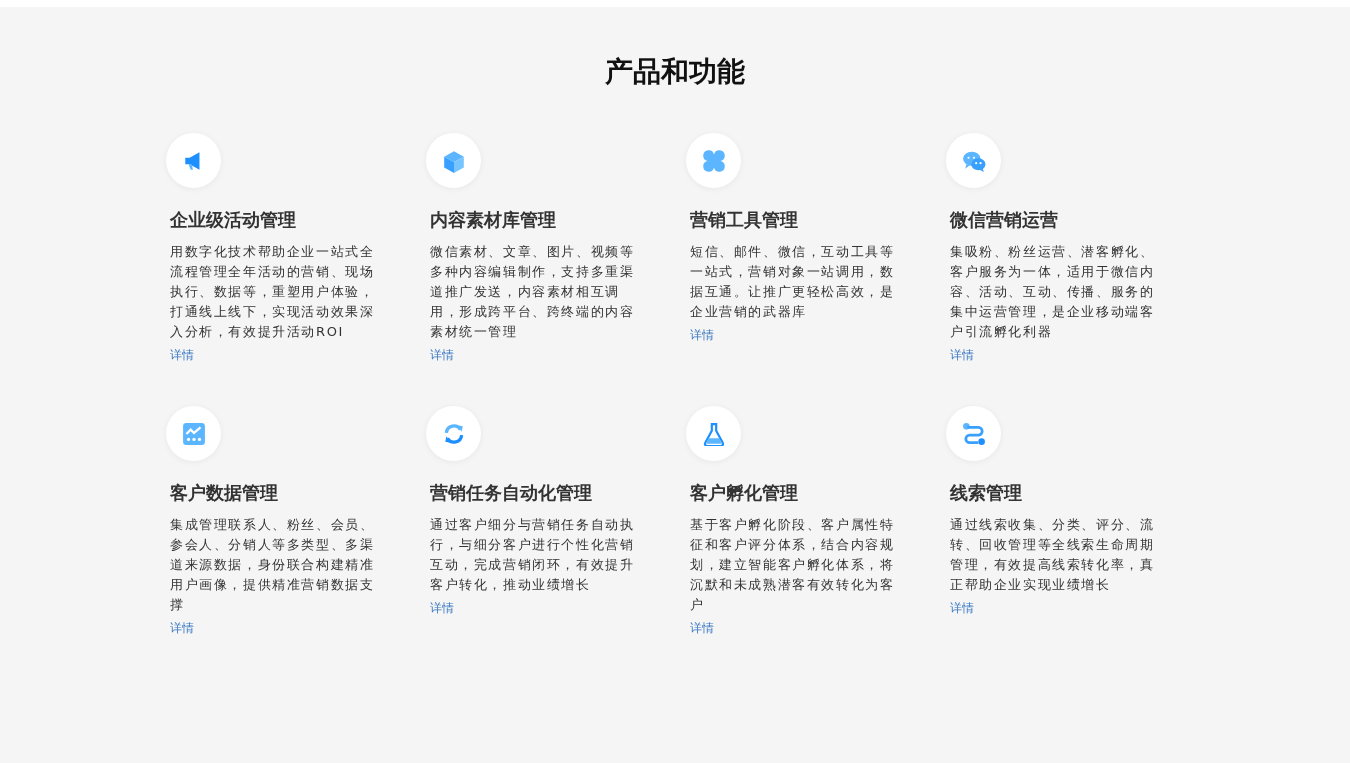 Image resolution: width=1350 pixels, height=763 pixels. I want to click on feature-description: 用数字化技术帮助企业一站式全流程管理全年活动的营销、现场执行、数据等，重塑用户体验，打通线上线下，实现活动效果深入分析，有效提升活动ROI, so click(273, 292).